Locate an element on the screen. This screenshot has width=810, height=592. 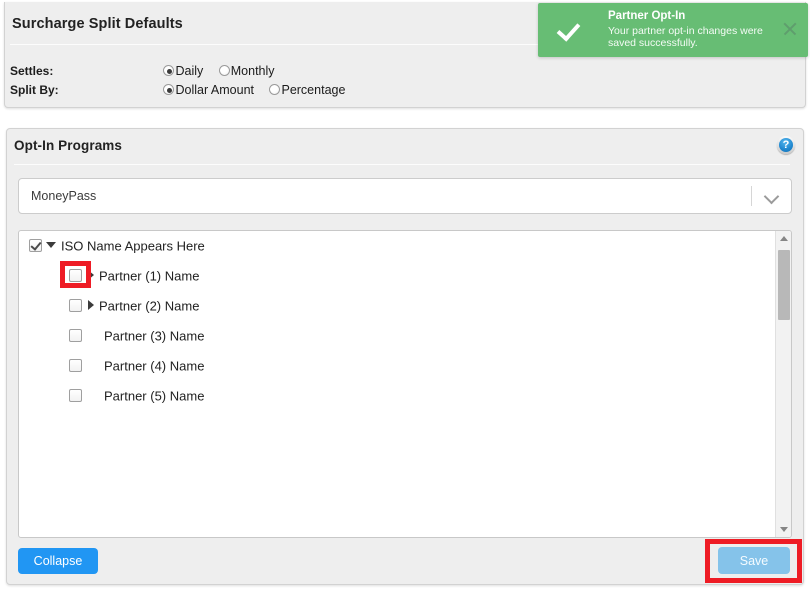
radio-option-percentage: Percentage is located at coordinates (307, 90).